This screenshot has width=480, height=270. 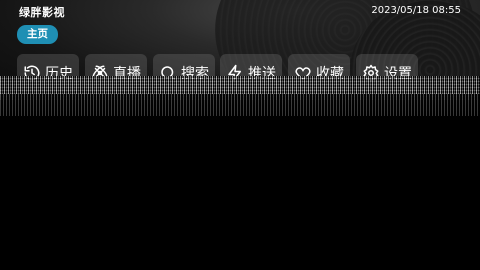 What do you see at coordinates (42, 12) in the screenshot?
I see `app-title: 绿胖影视` at bounding box center [42, 12].